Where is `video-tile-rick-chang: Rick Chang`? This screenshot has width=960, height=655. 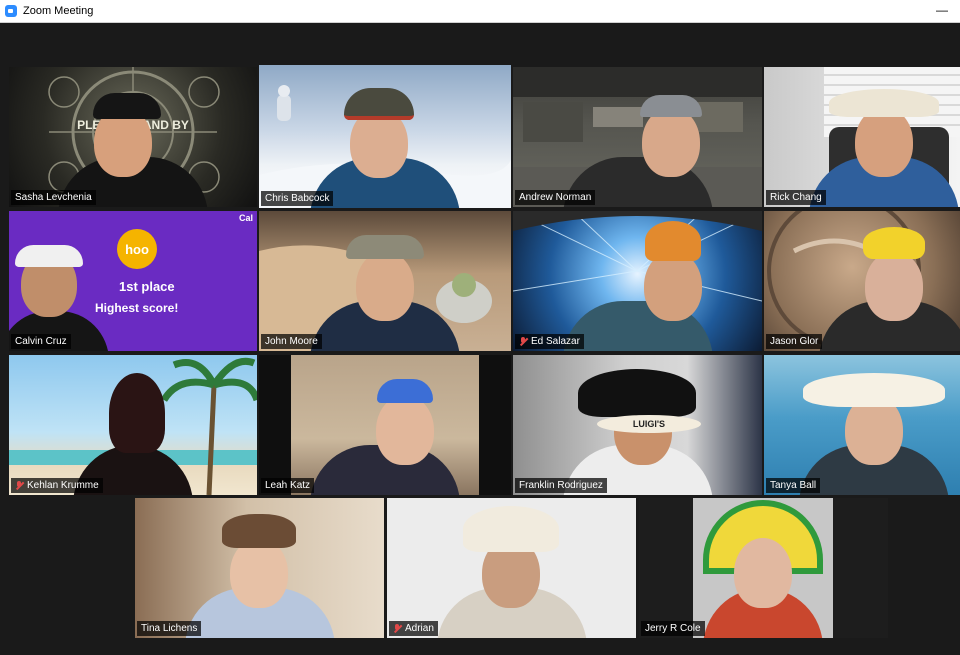 video-tile-rick-chang: Rick Chang is located at coordinates (862, 137).